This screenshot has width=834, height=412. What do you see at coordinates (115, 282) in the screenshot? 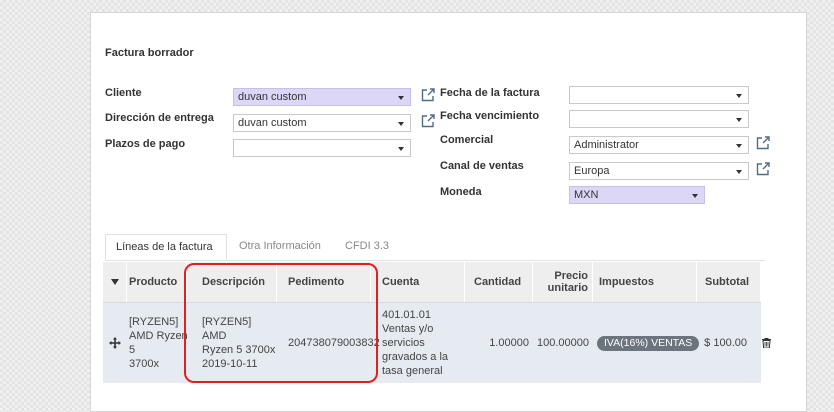
I see `sort-toggle-icon` at bounding box center [115, 282].